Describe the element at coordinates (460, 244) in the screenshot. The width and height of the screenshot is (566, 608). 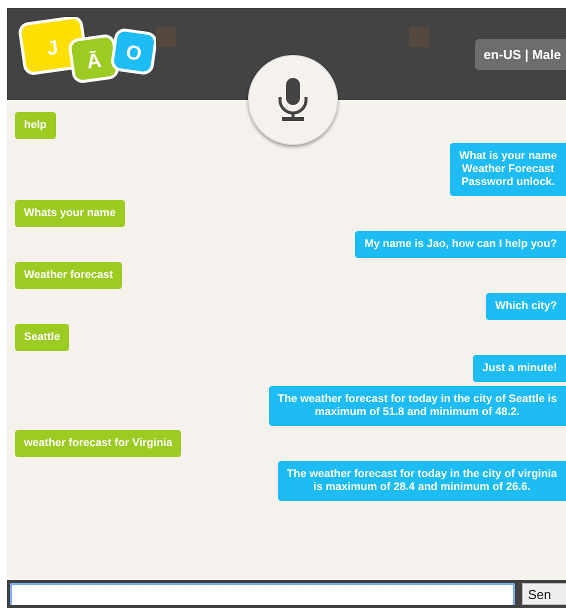
I see `bot-message: My name is Jao, how can I help you?` at that location.